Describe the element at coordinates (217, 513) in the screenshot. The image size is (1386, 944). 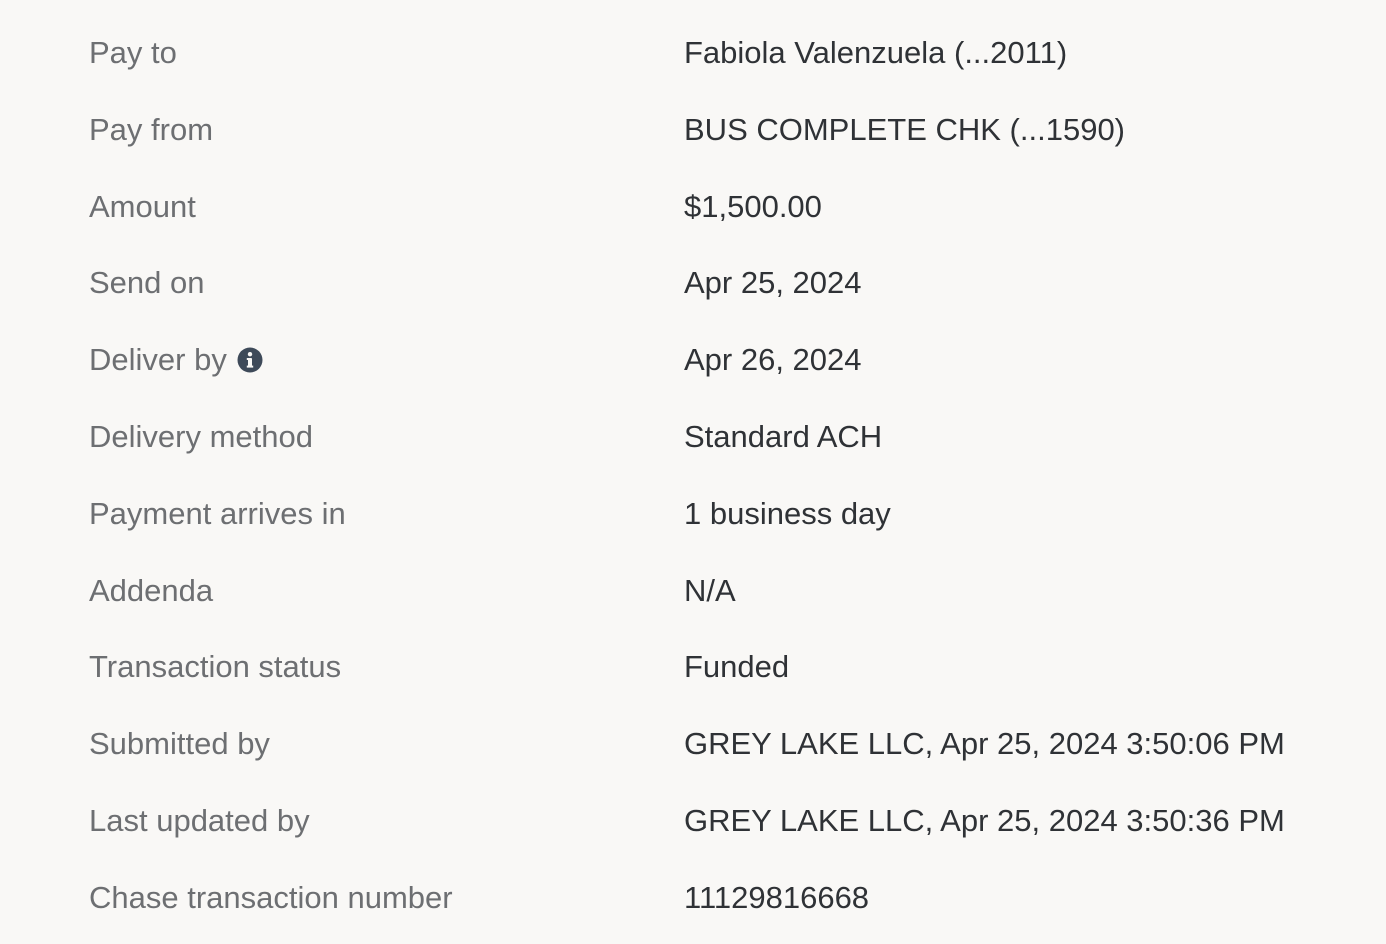
I see `payment-arrives-label: Payment arrives in` at that location.